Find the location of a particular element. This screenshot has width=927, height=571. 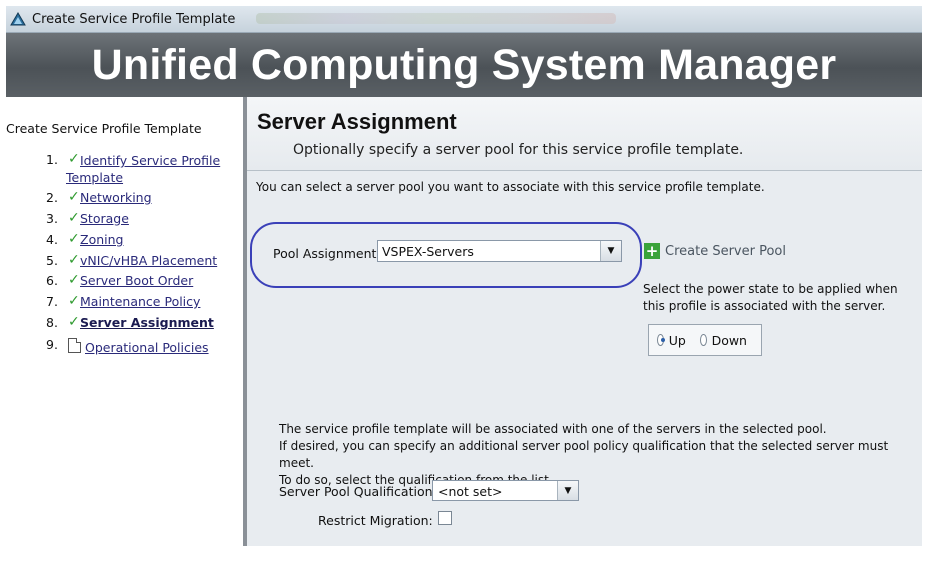

pool-assignment-dropdown: VSPEX-Servers ▼ is located at coordinates (499, 251).